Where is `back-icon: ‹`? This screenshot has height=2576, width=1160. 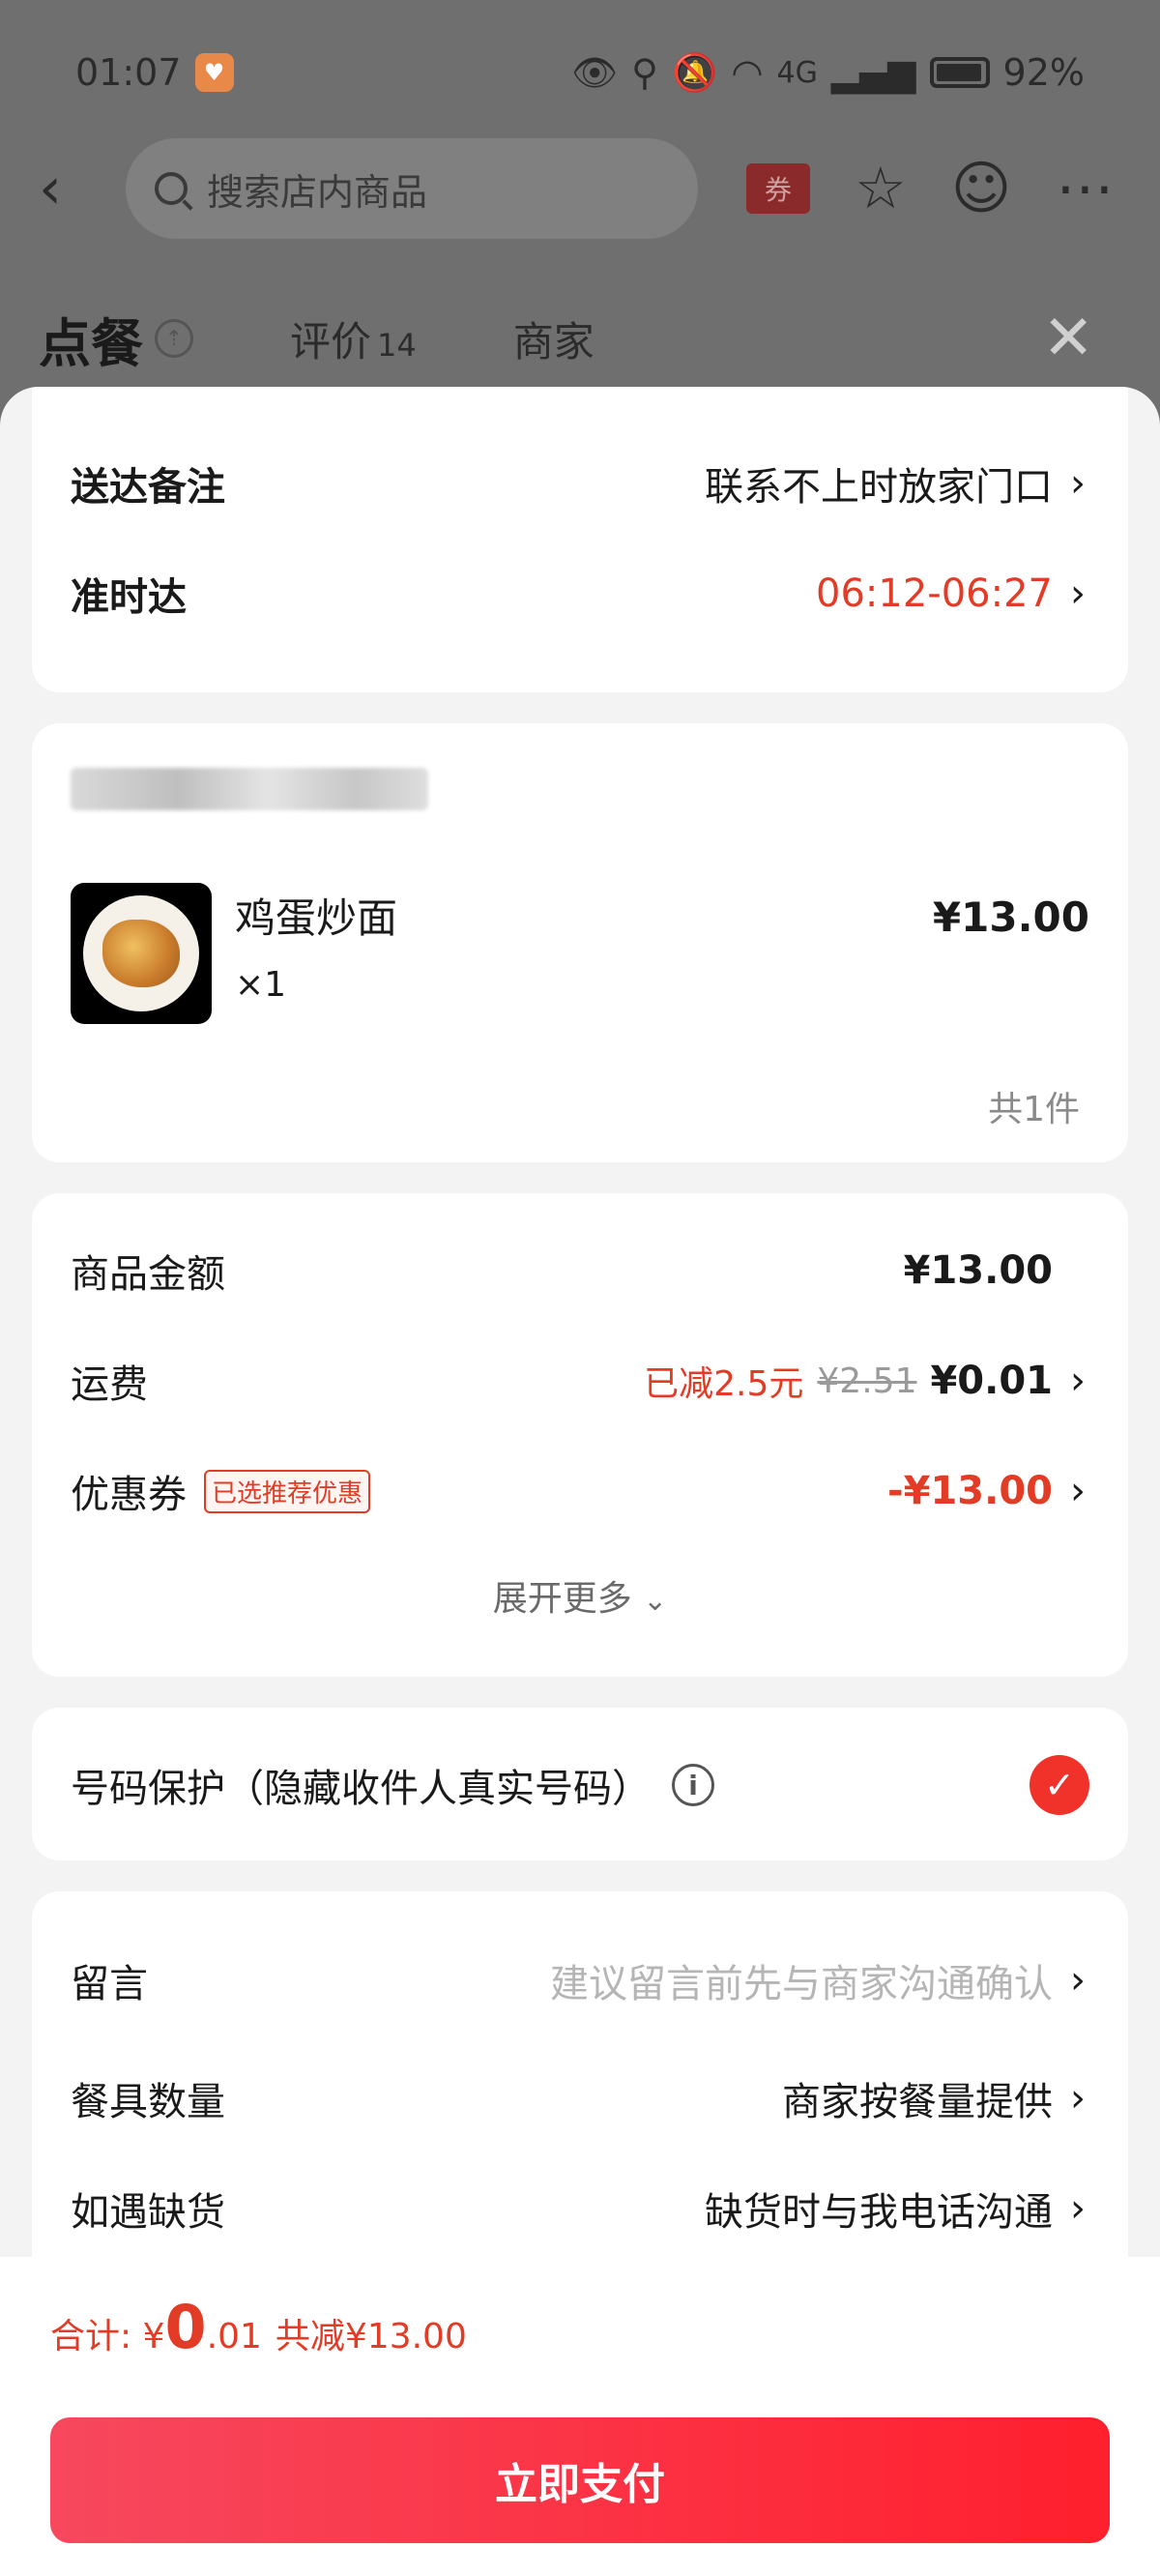 back-icon: ‹ is located at coordinates (72, 188).